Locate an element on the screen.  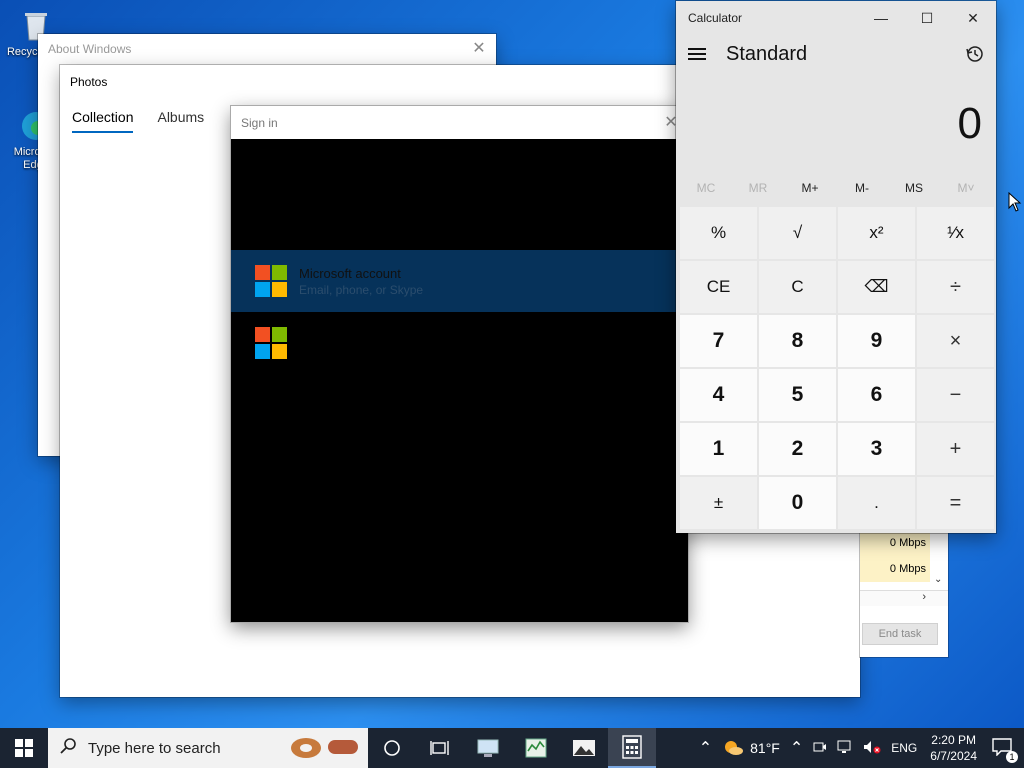
window-title: Photos is located at coordinates (89, 82).